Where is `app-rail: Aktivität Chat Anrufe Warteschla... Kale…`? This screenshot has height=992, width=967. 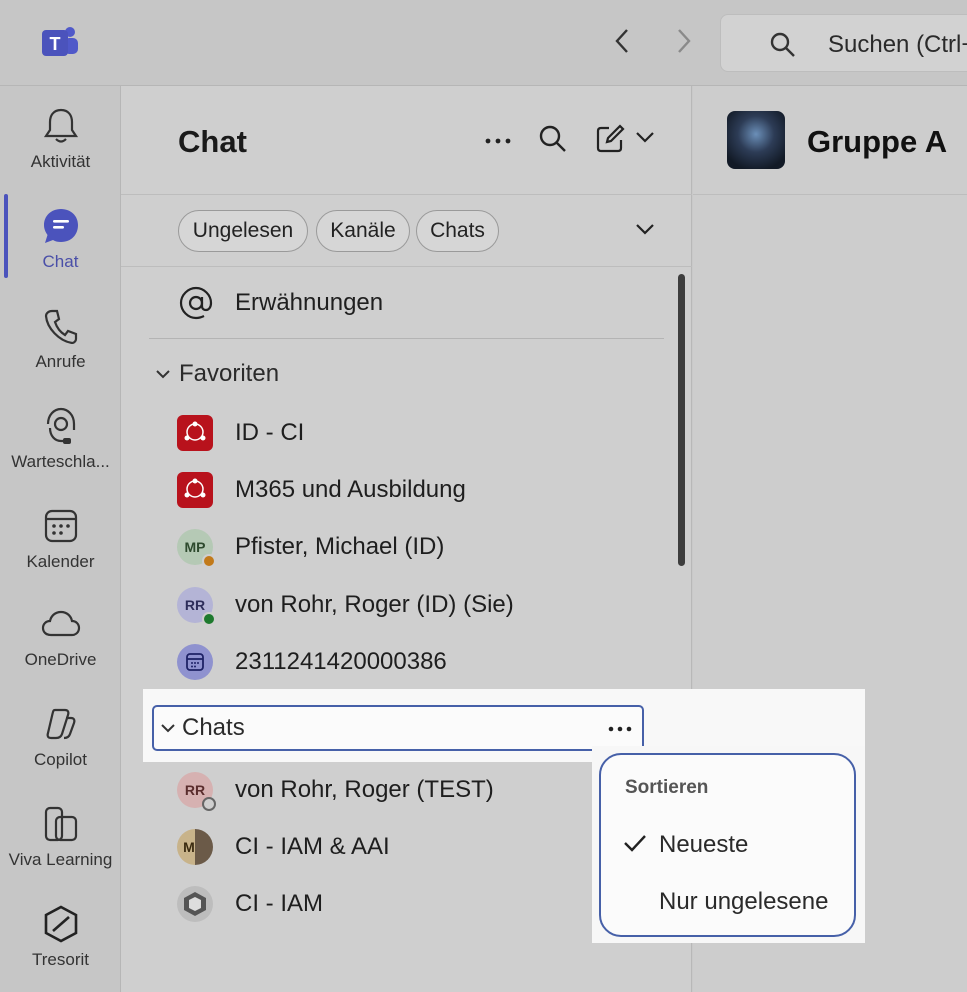 app-rail: Aktivität Chat Anrufe Warteschla... Kale… is located at coordinates (60, 539).